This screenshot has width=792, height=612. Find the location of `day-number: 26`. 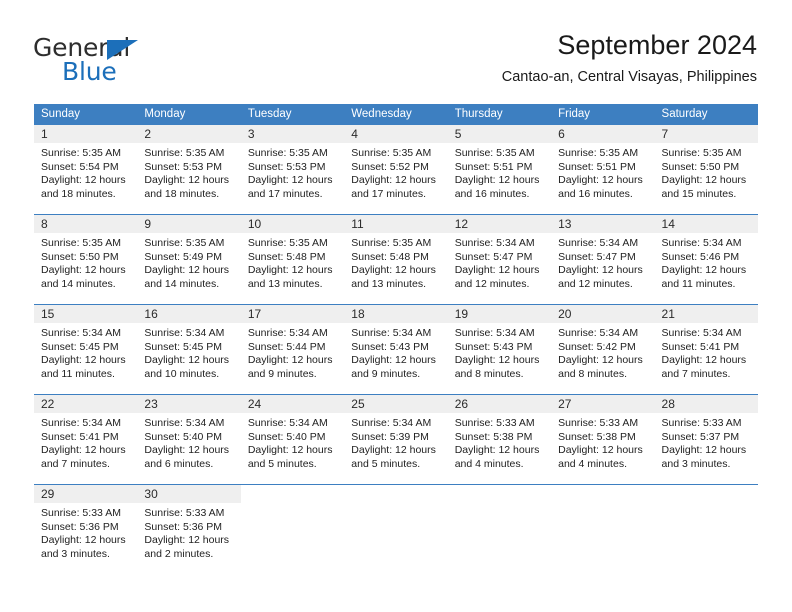

day-number: 26 is located at coordinates (499, 404).